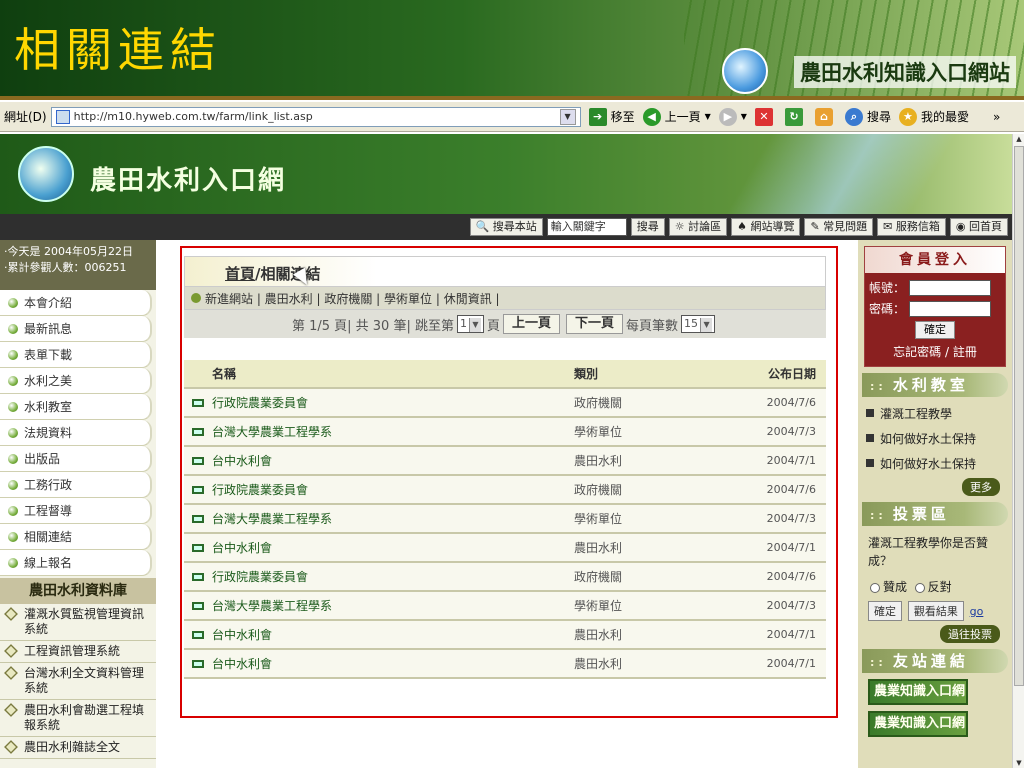 Image resolution: width=1024 pixels, height=768 pixels. Describe the element at coordinates (765, 116) in the screenshot. I see `stop-button: ✕` at that location.